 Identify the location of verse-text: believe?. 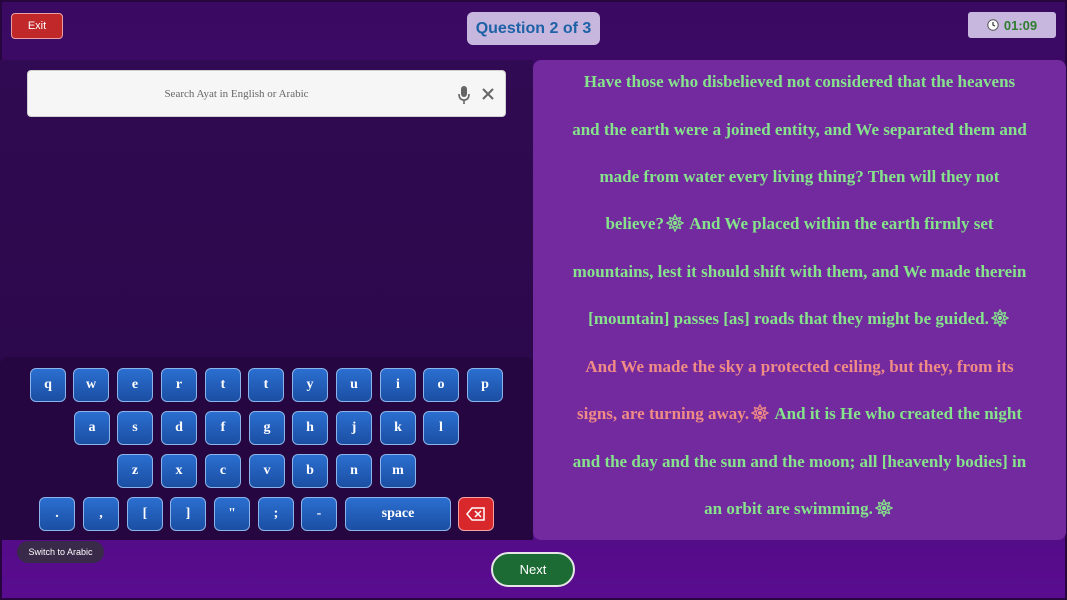
(634, 223).